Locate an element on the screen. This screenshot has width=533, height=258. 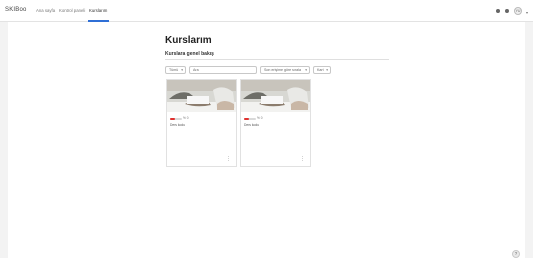
page-title: Kurslarım is located at coordinates (188, 40).